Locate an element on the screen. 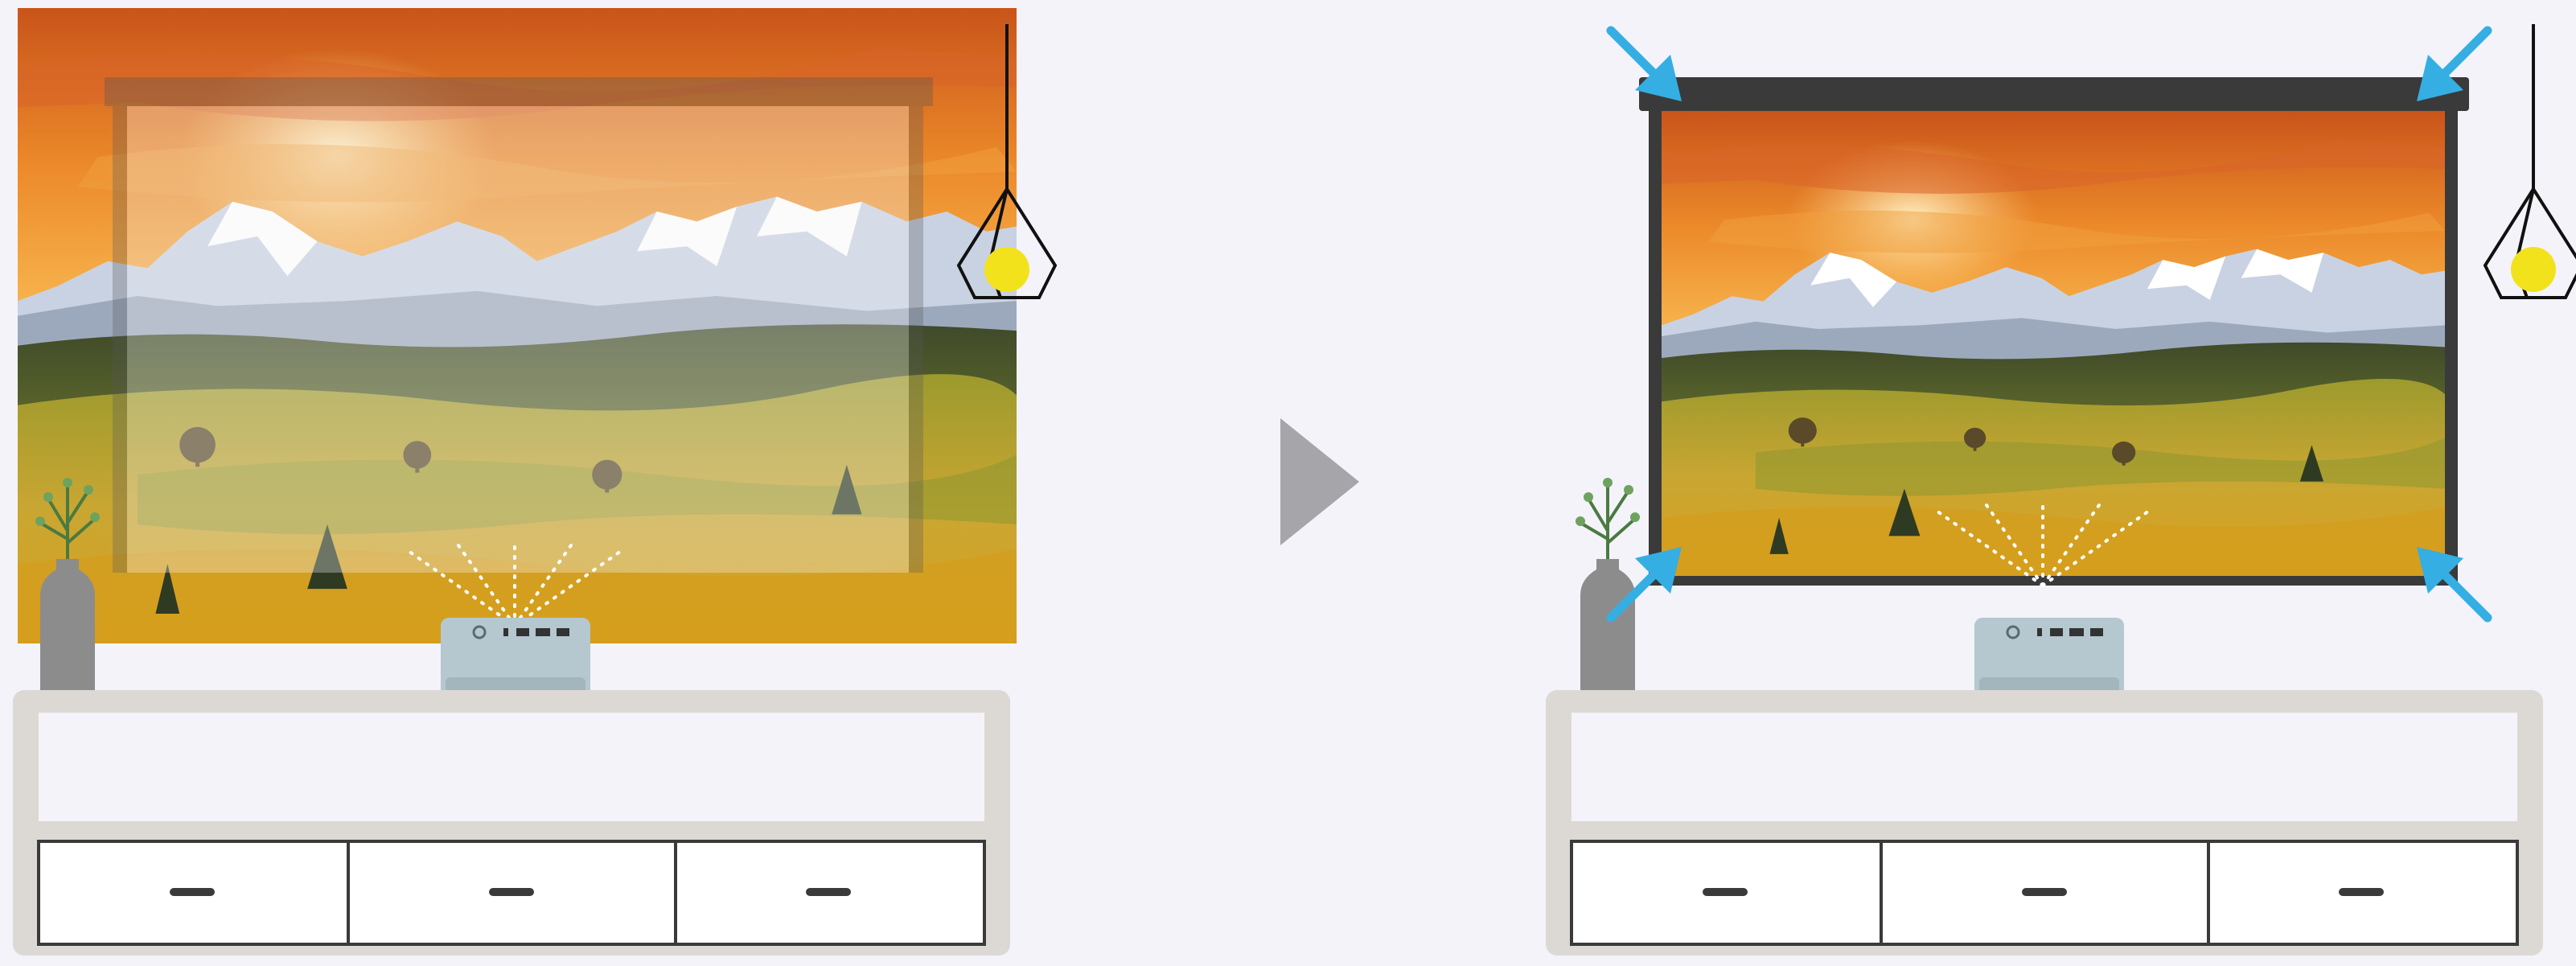 Image resolution: width=2576 pixels, height=966 pixels. pendant-lamp-icon is located at coordinates (2530, 161).